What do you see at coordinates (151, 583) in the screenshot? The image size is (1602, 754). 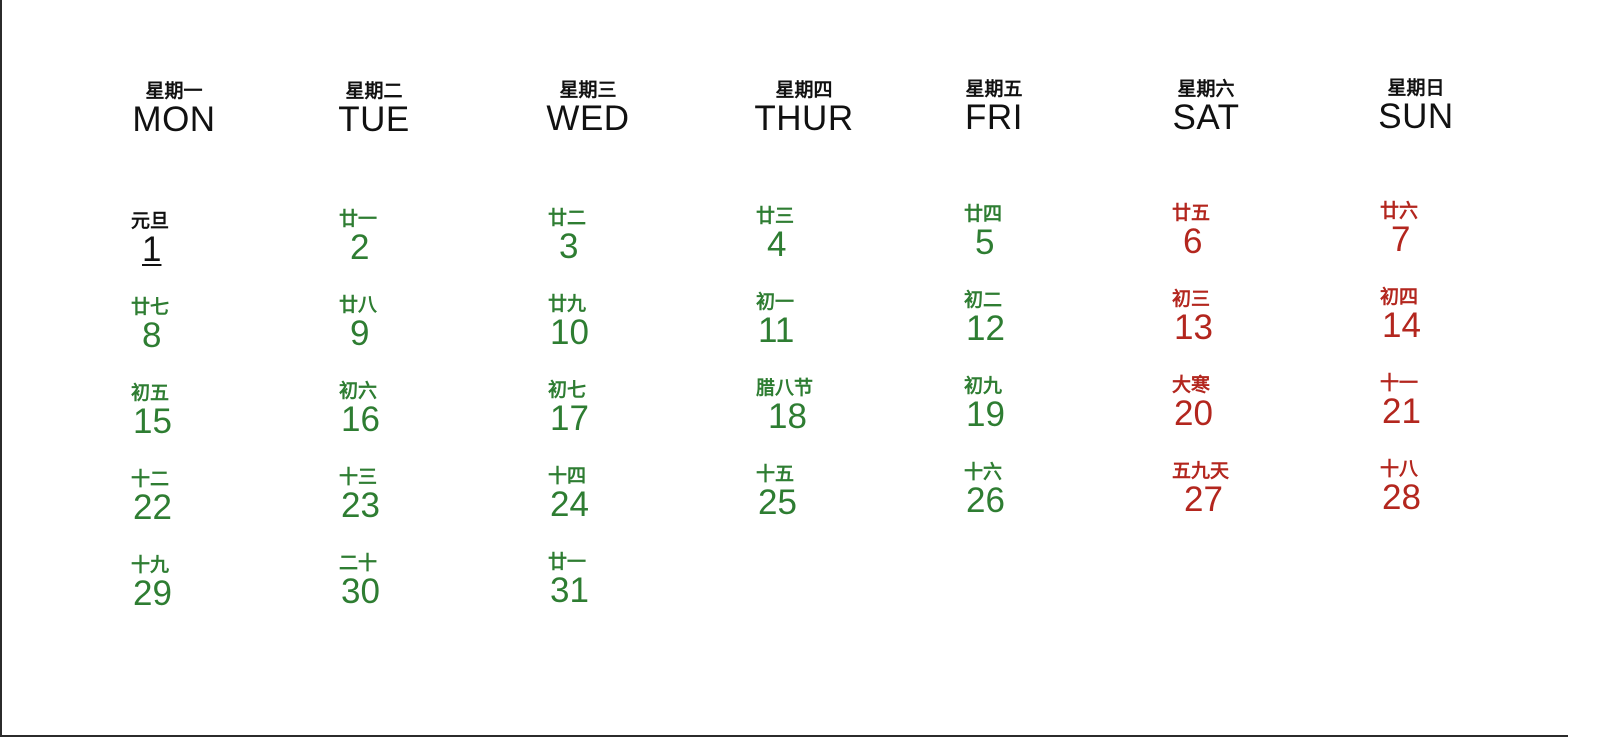 I see `day-cell: 十九 29` at bounding box center [151, 583].